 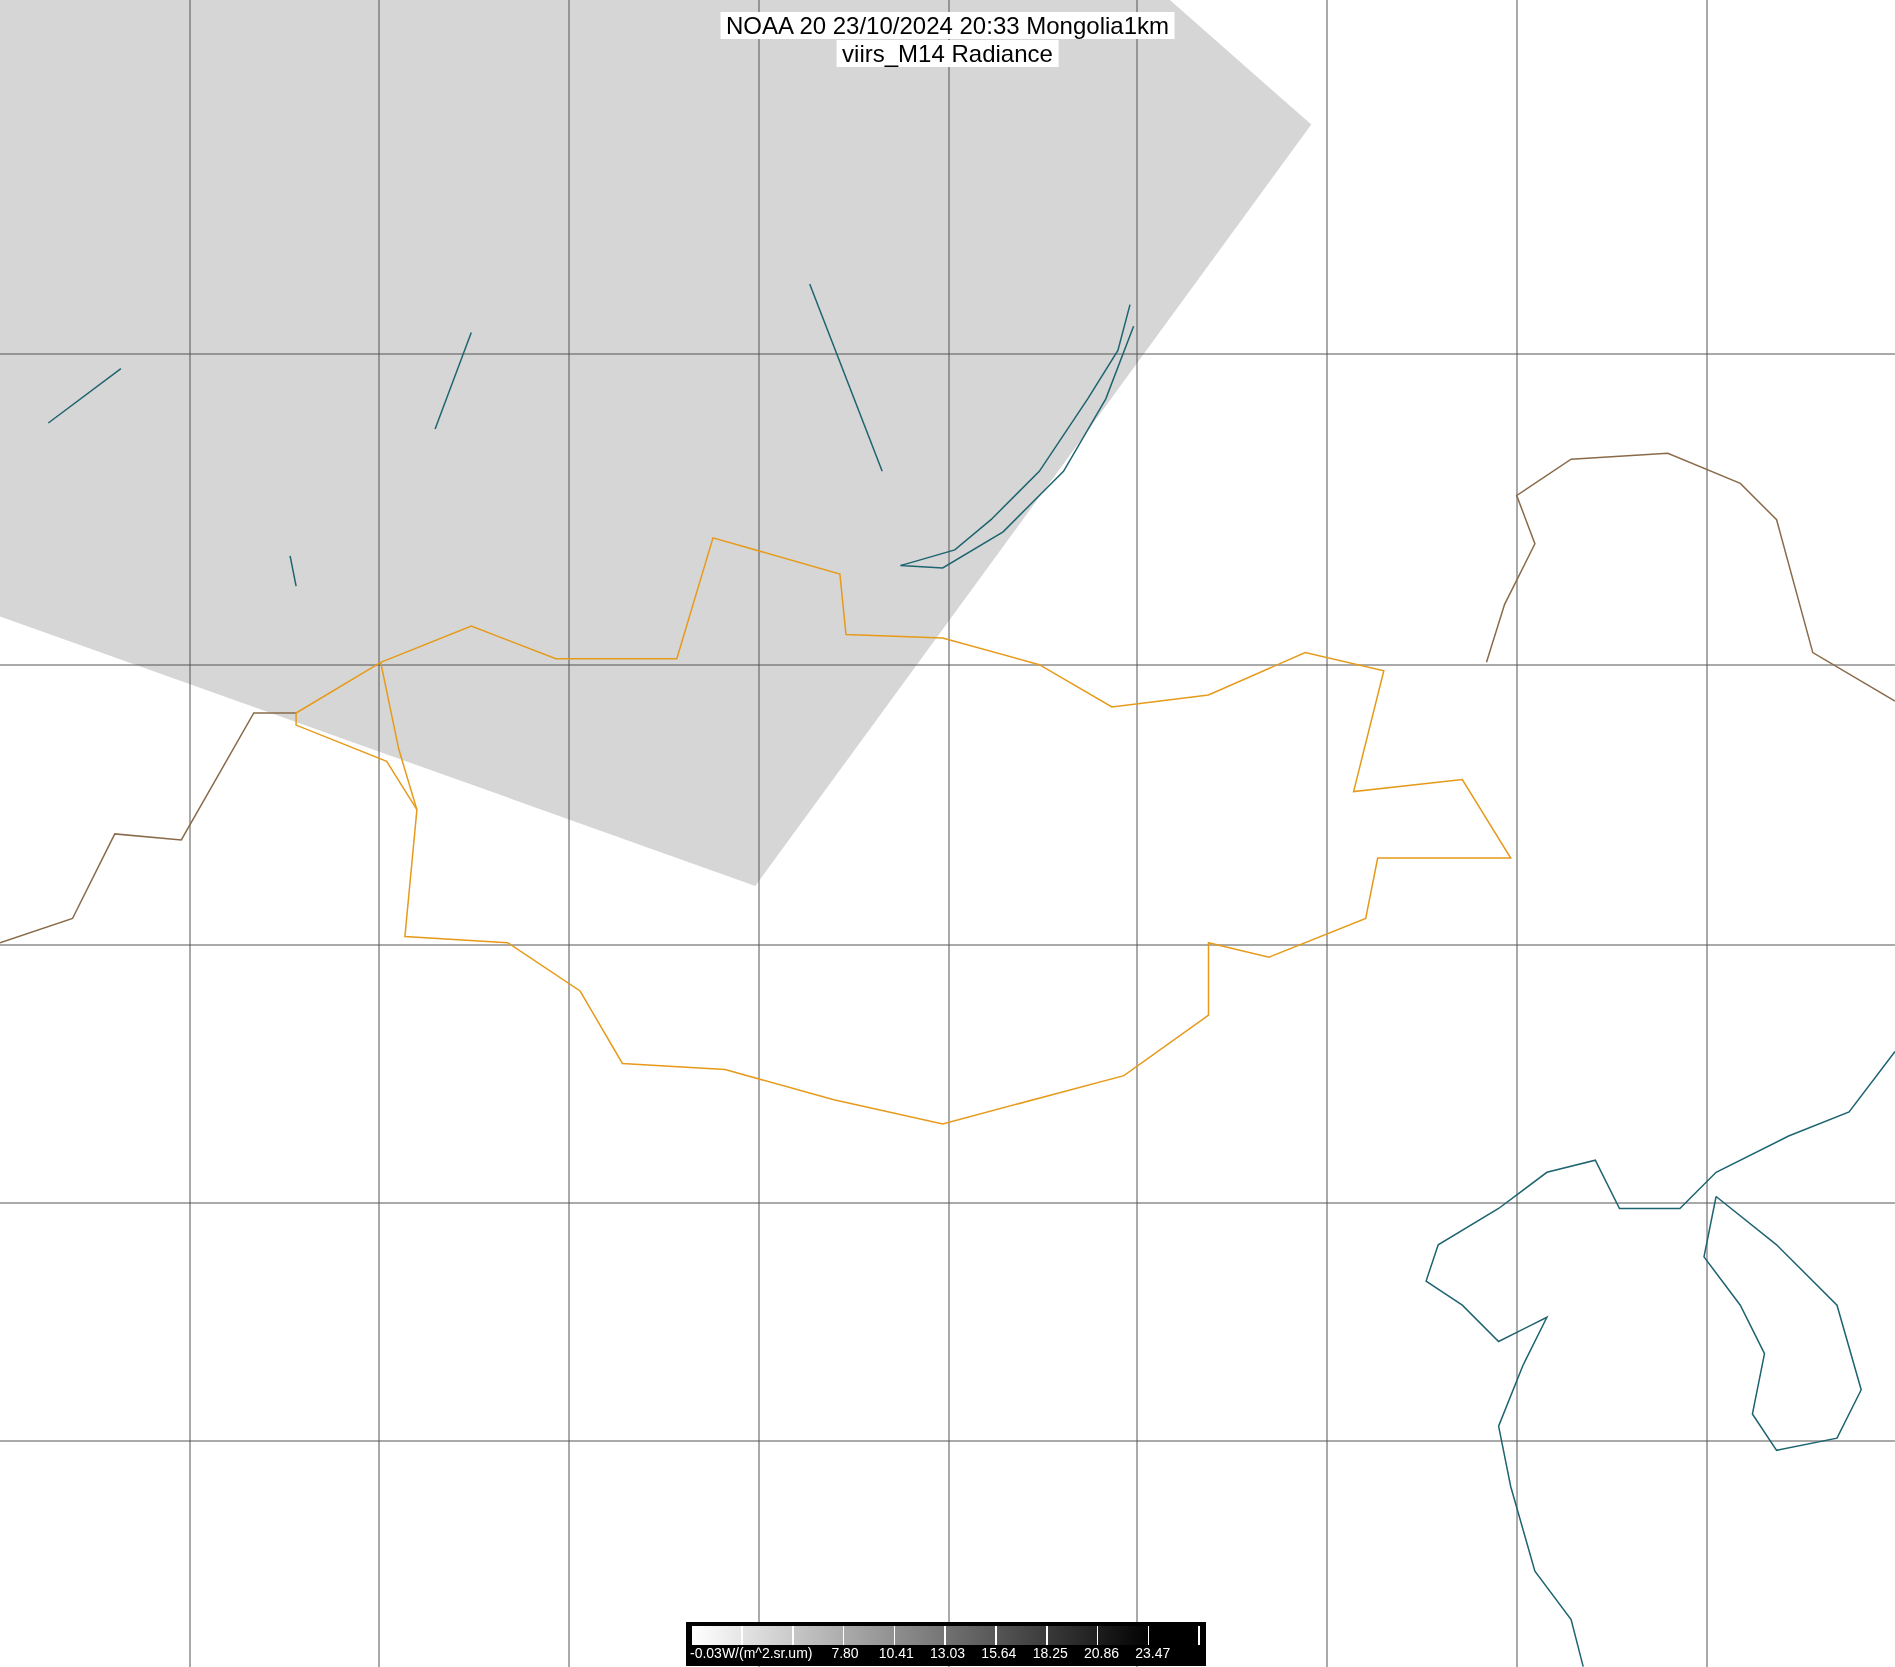 I want to click on map-title: NOAA 20 23/10/2024 20:33 Mongolia1km, so click(x=947, y=25).